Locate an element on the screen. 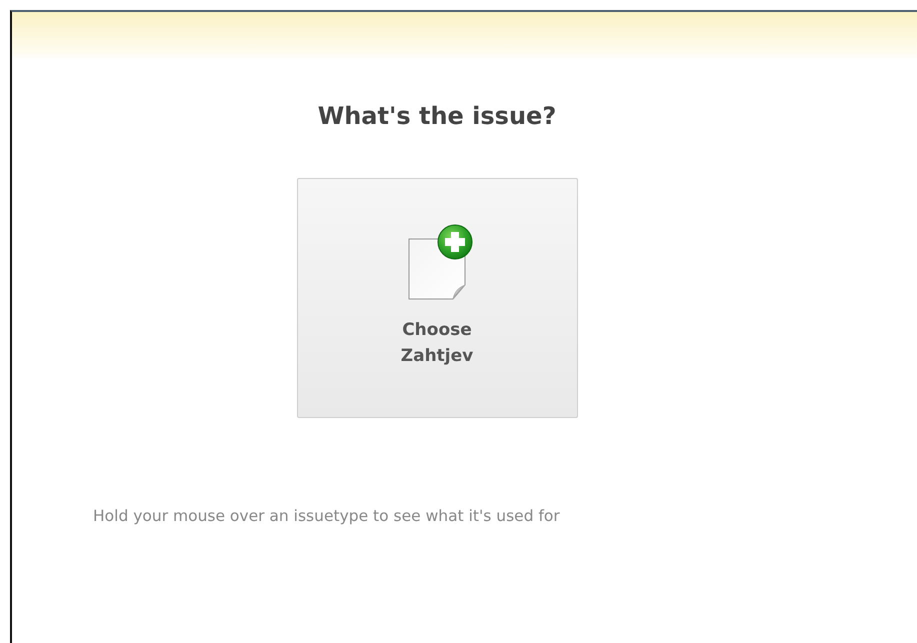 The image size is (917, 643). issue-type-button: Choose Zahtjev is located at coordinates (437, 298).